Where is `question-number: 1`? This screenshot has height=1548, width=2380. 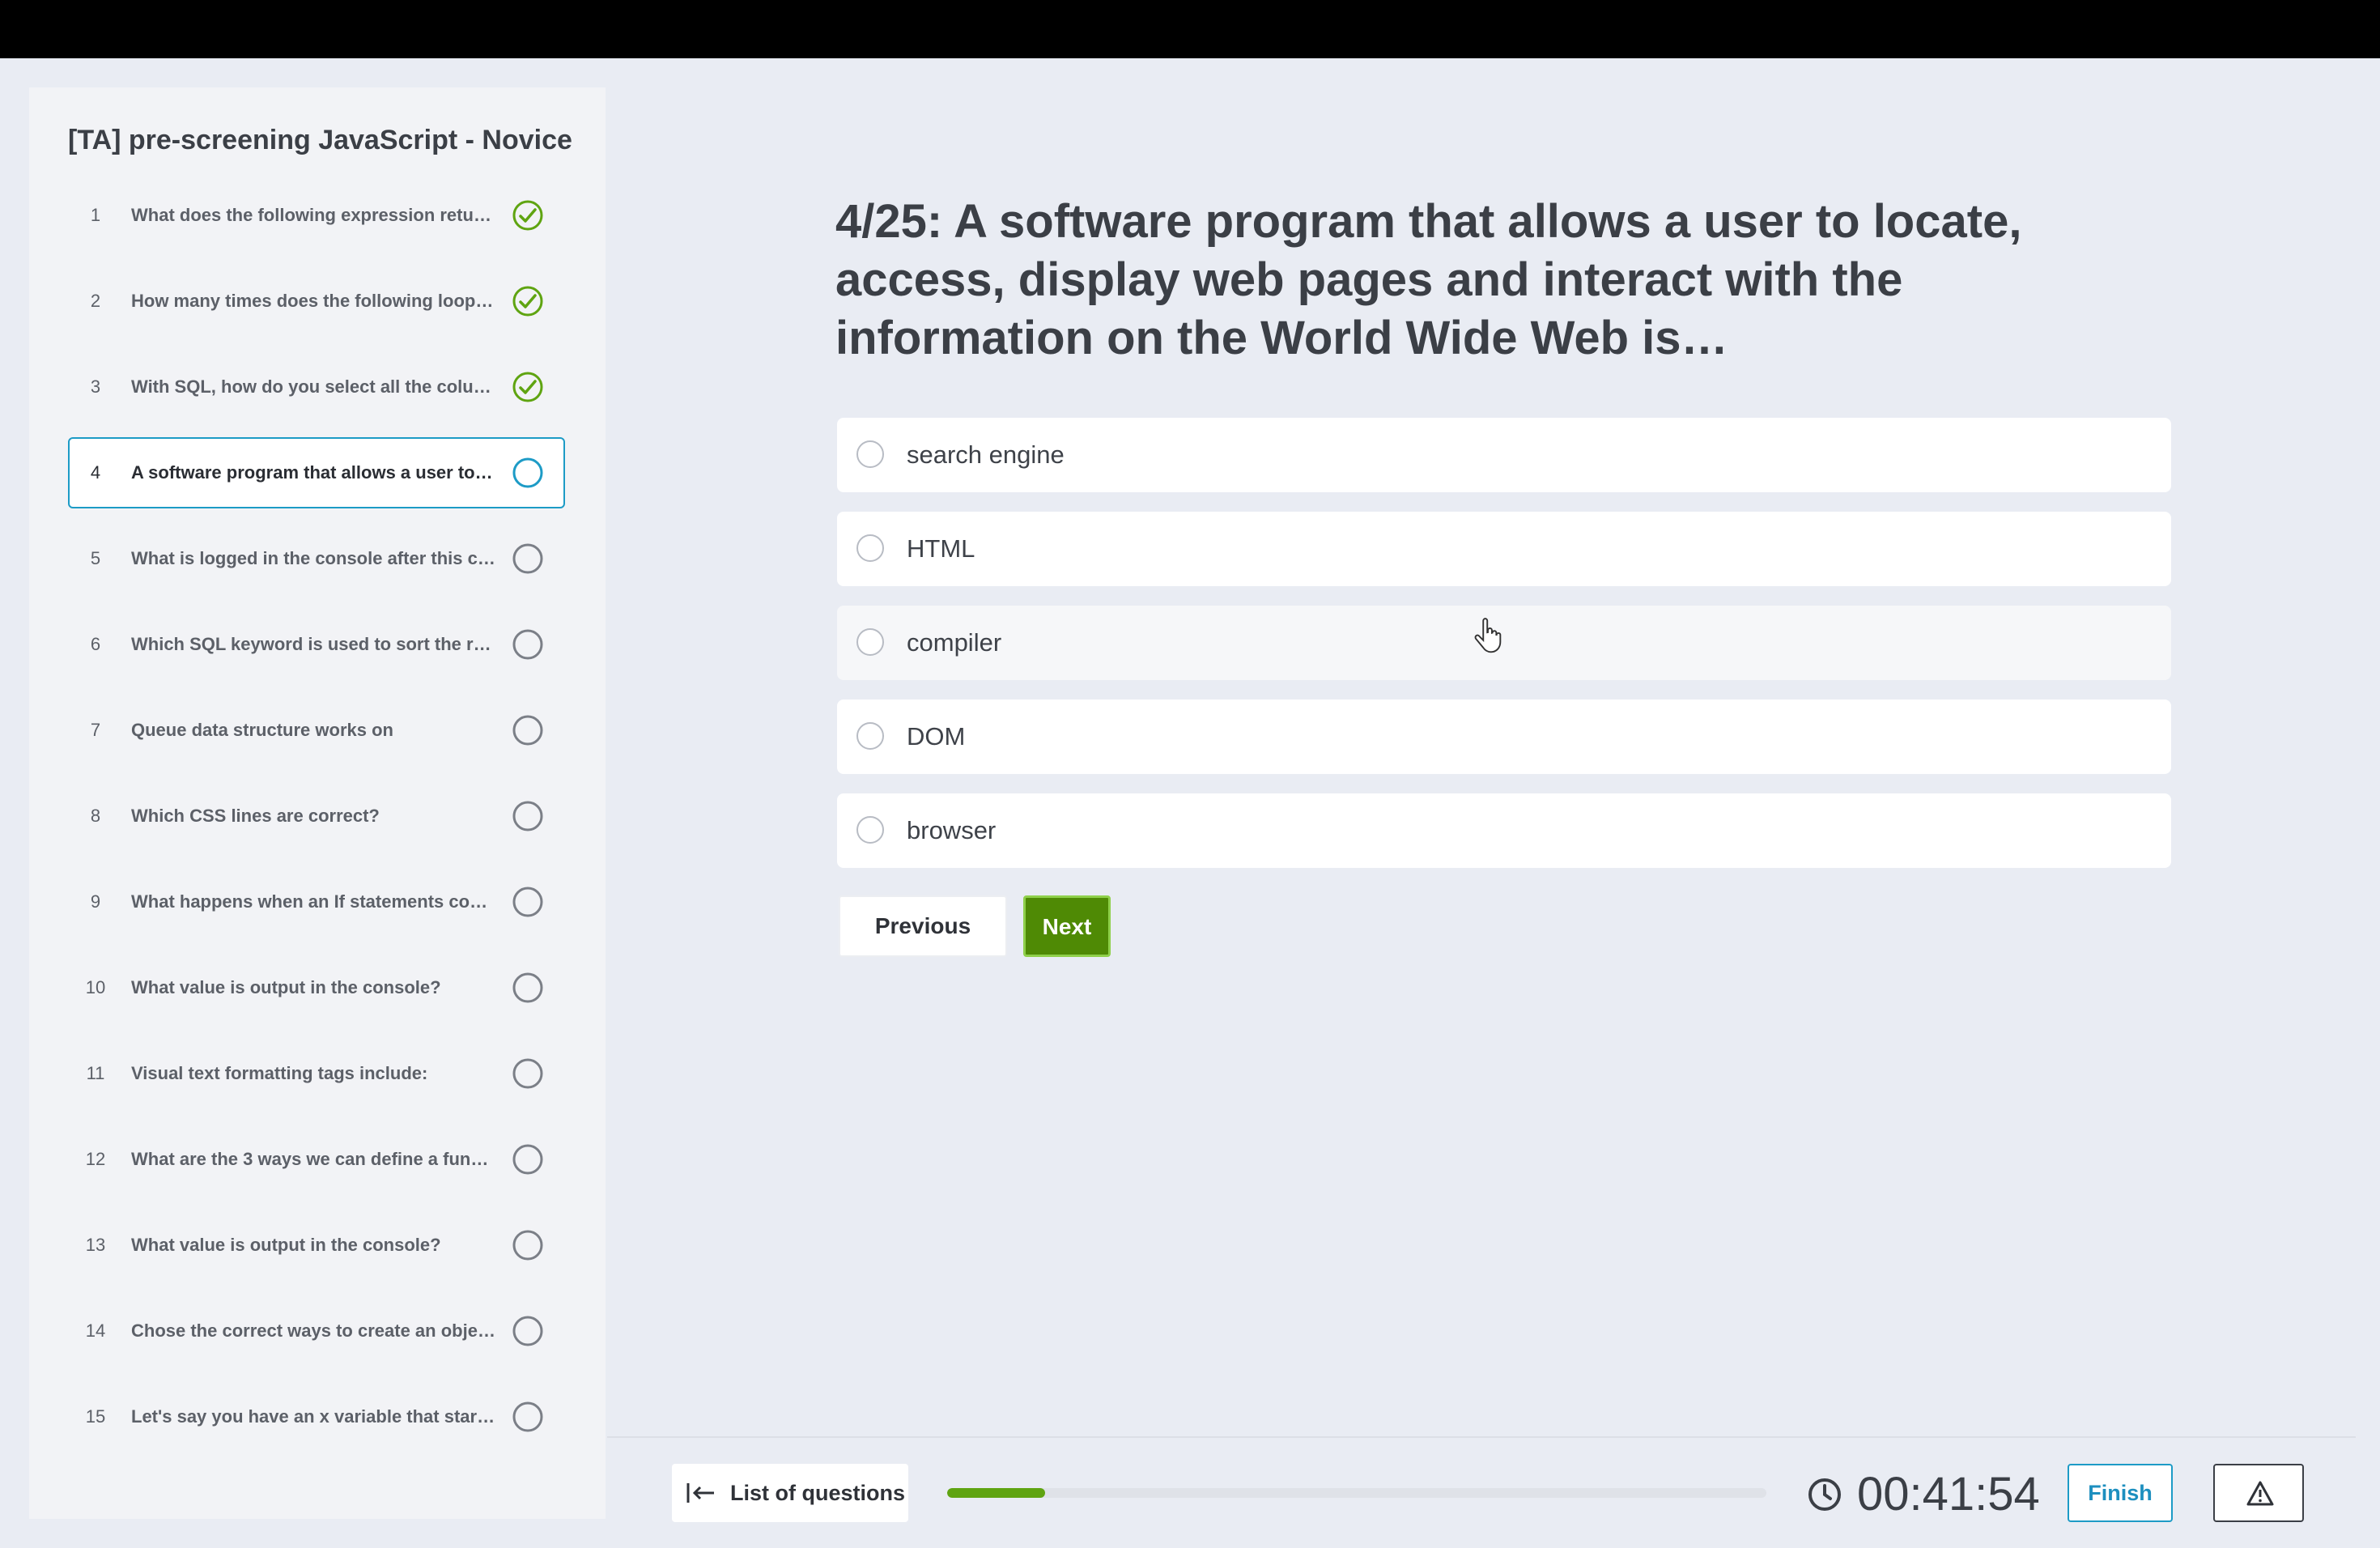 question-number: 1 is located at coordinates (95, 215).